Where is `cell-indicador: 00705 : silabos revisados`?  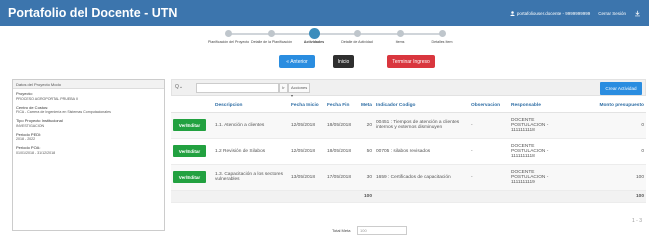
cell-indicador: 00705 : silabos revisados is located at coordinates (421, 151).